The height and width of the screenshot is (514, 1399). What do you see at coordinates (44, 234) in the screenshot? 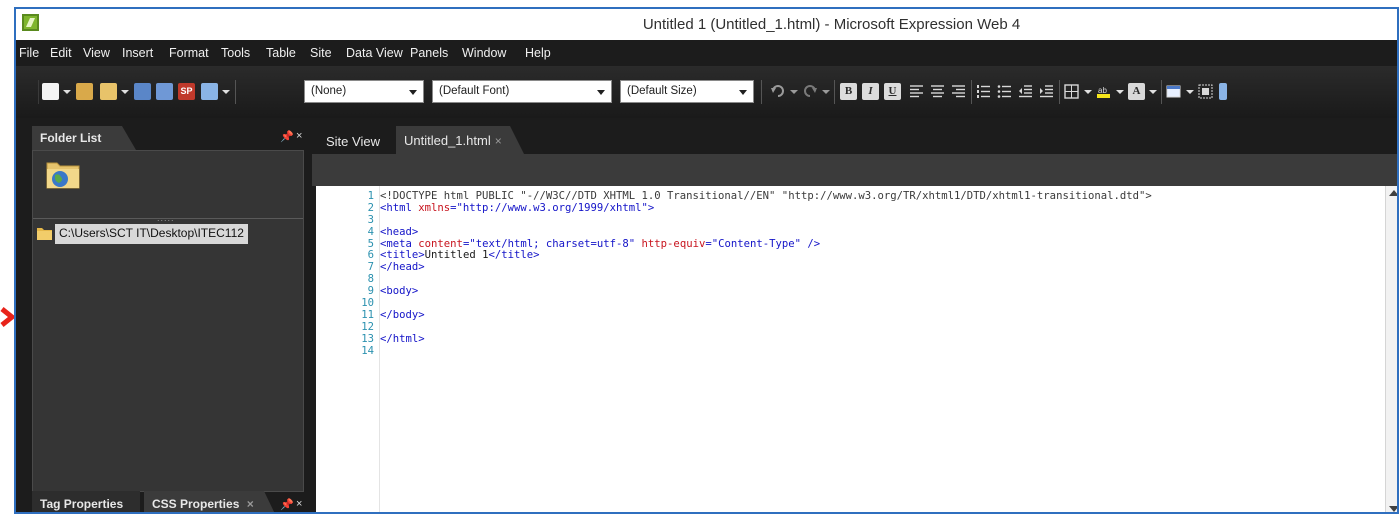
I see `folder-icon` at bounding box center [44, 234].